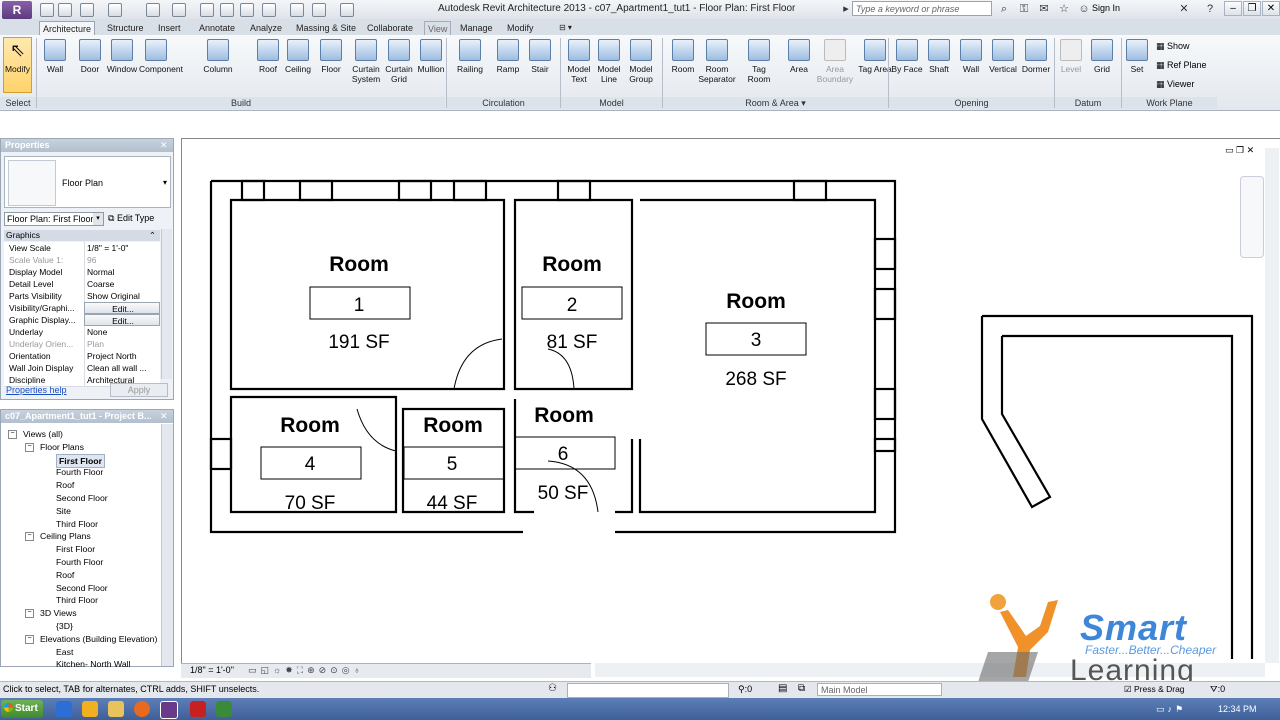 This screenshot has width=1280, height=720. Describe the element at coordinates (58, 613) in the screenshot. I see `browser-item: 3D Views` at that location.